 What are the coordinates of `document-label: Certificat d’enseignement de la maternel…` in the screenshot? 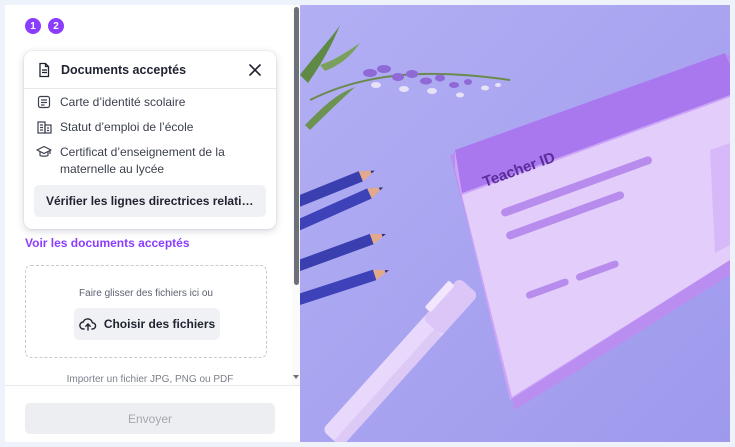 It's located at (142, 160).